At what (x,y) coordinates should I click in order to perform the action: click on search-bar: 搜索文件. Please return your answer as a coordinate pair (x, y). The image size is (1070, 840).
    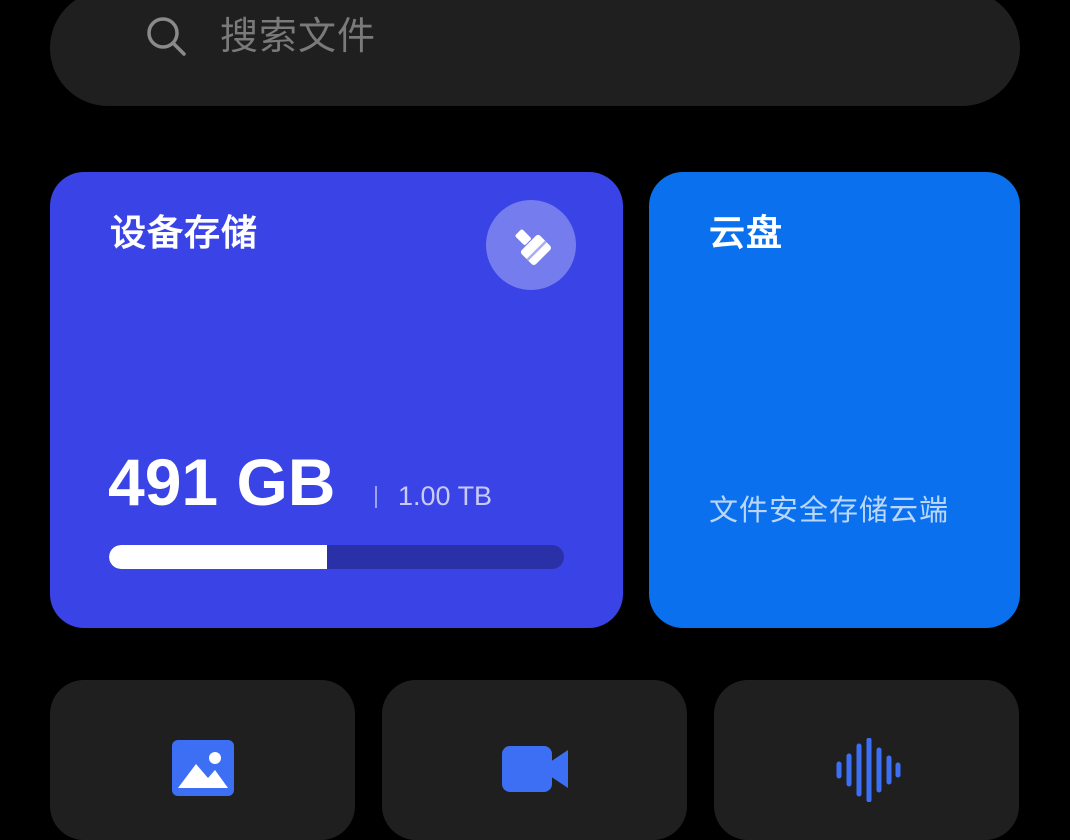
    Looking at the image, I should click on (535, 53).